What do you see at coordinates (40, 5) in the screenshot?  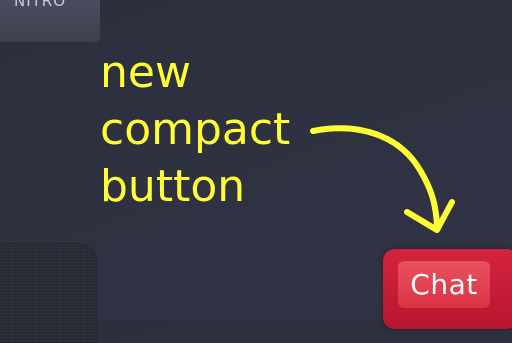 I see `nitro-badge-label: NITRO` at bounding box center [40, 5].